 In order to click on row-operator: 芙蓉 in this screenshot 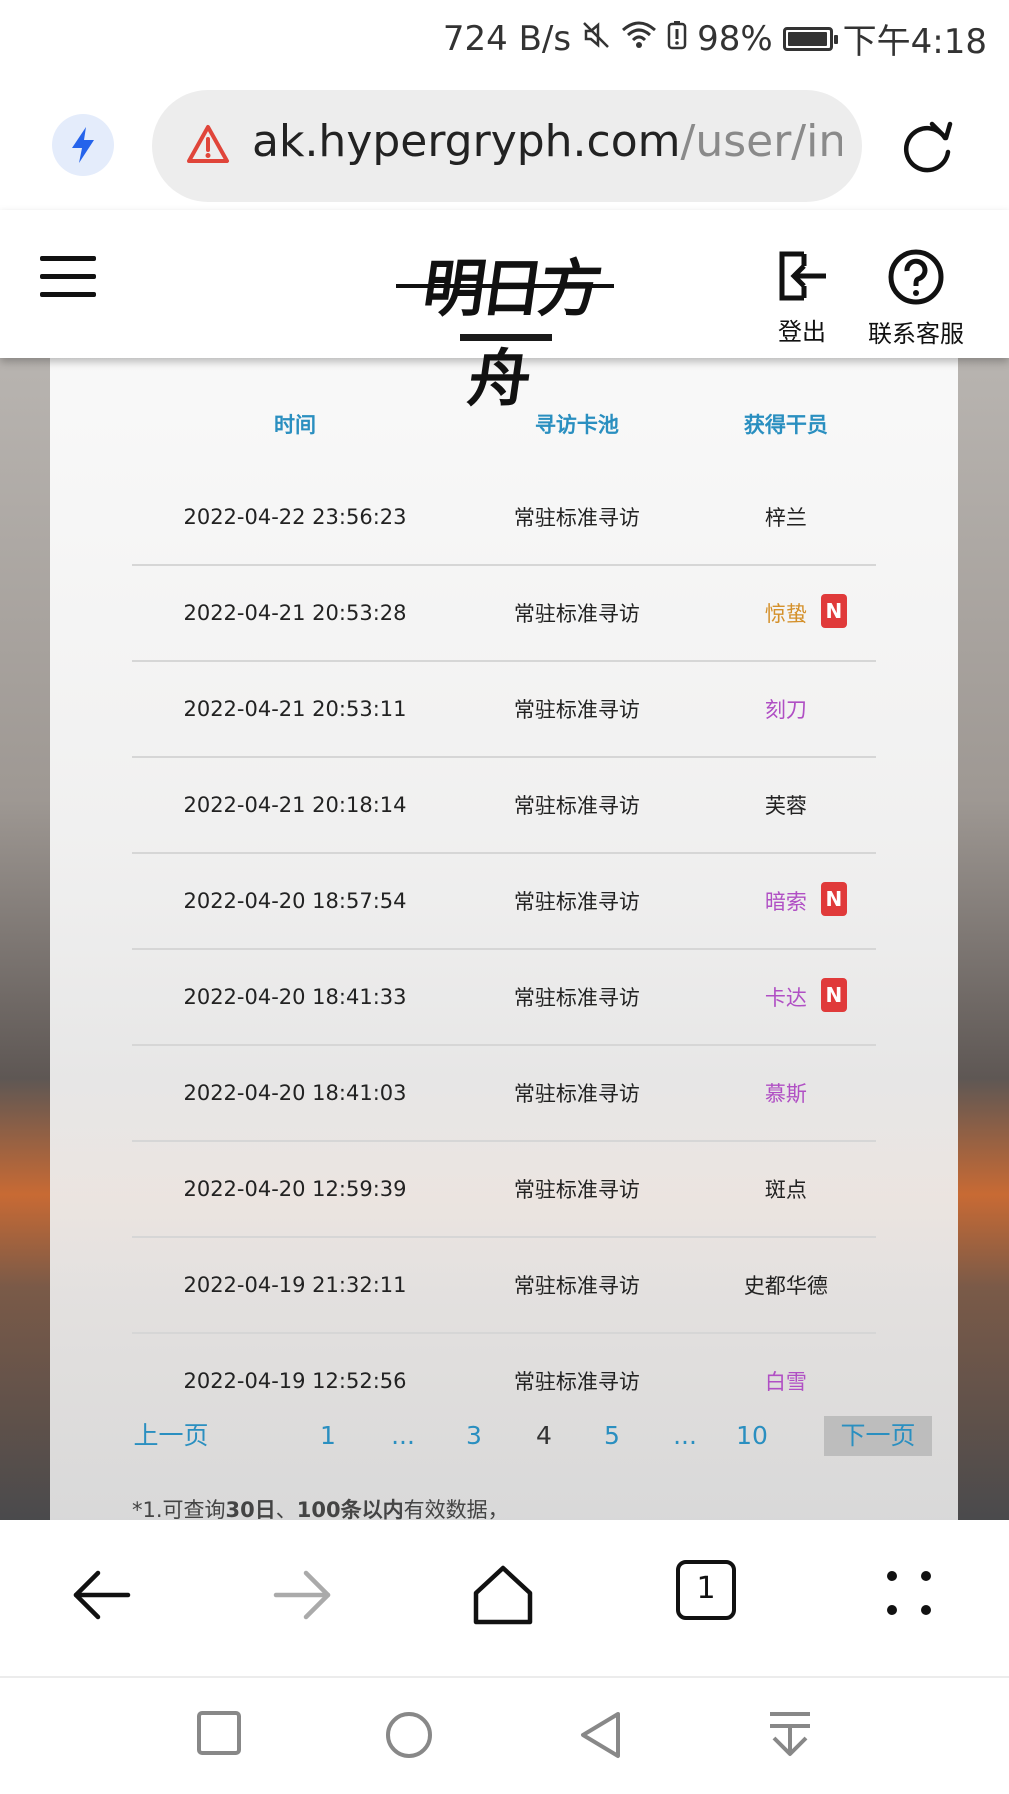, I will do `click(785, 805)`.